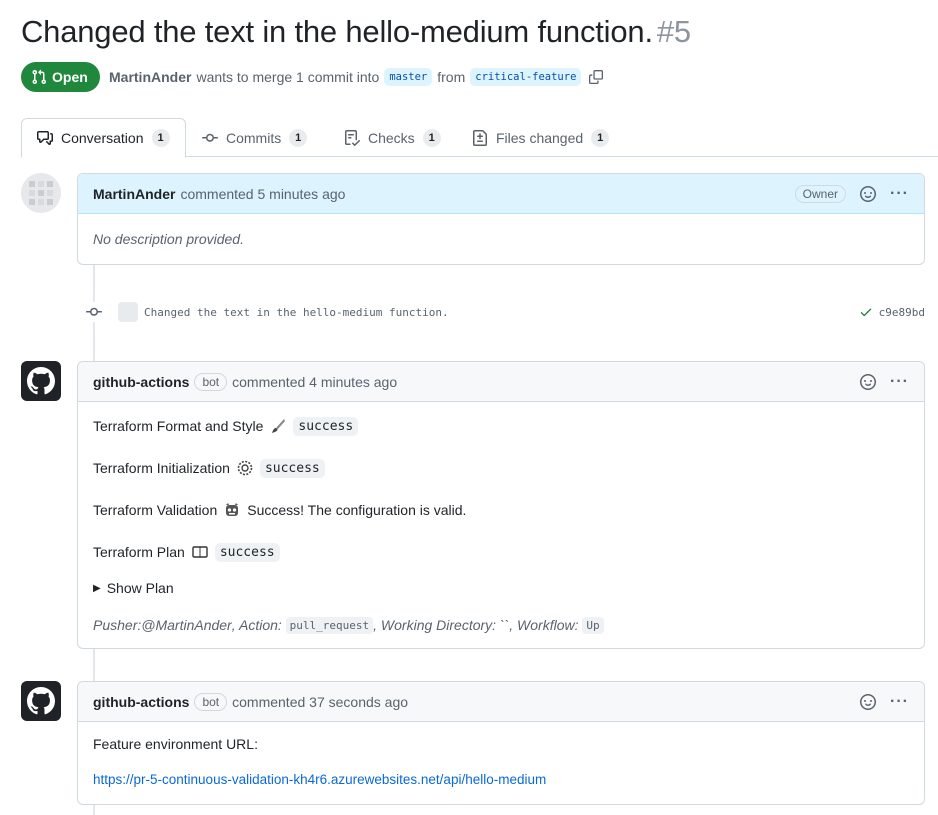 This screenshot has width=938, height=815. I want to click on checklist-icon, so click(352, 137).